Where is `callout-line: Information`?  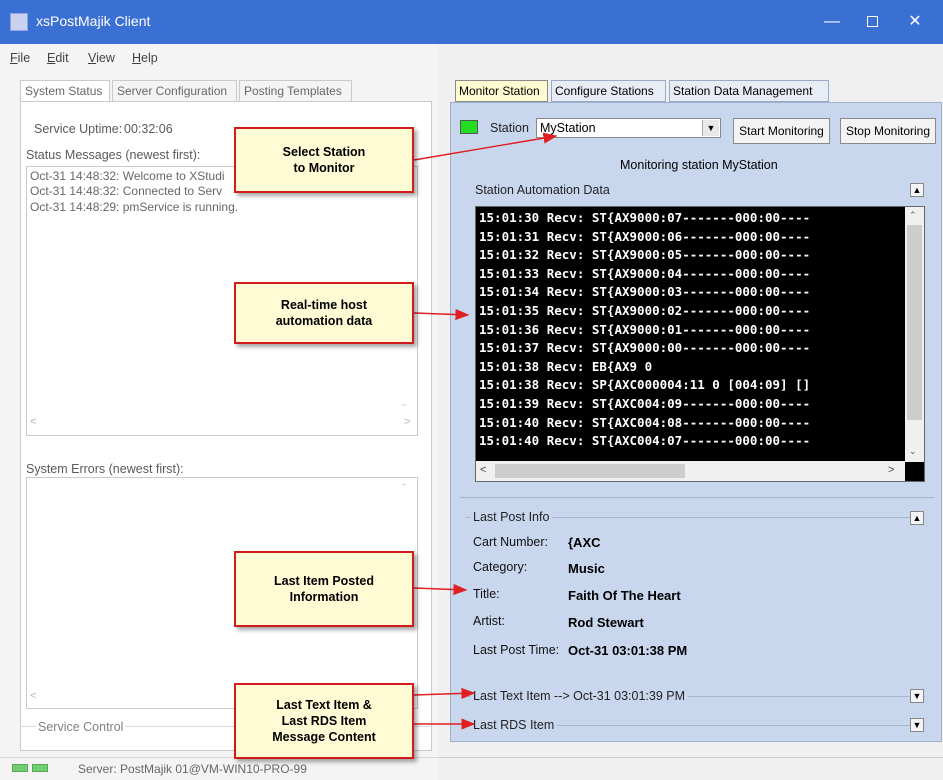 callout-line: Information is located at coordinates (324, 597).